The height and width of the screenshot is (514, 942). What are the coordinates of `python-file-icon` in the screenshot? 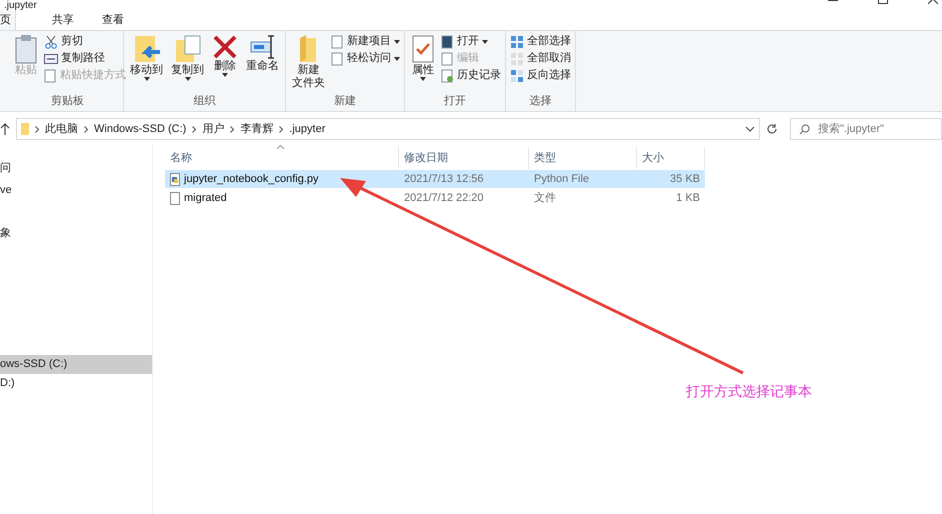 It's located at (175, 179).